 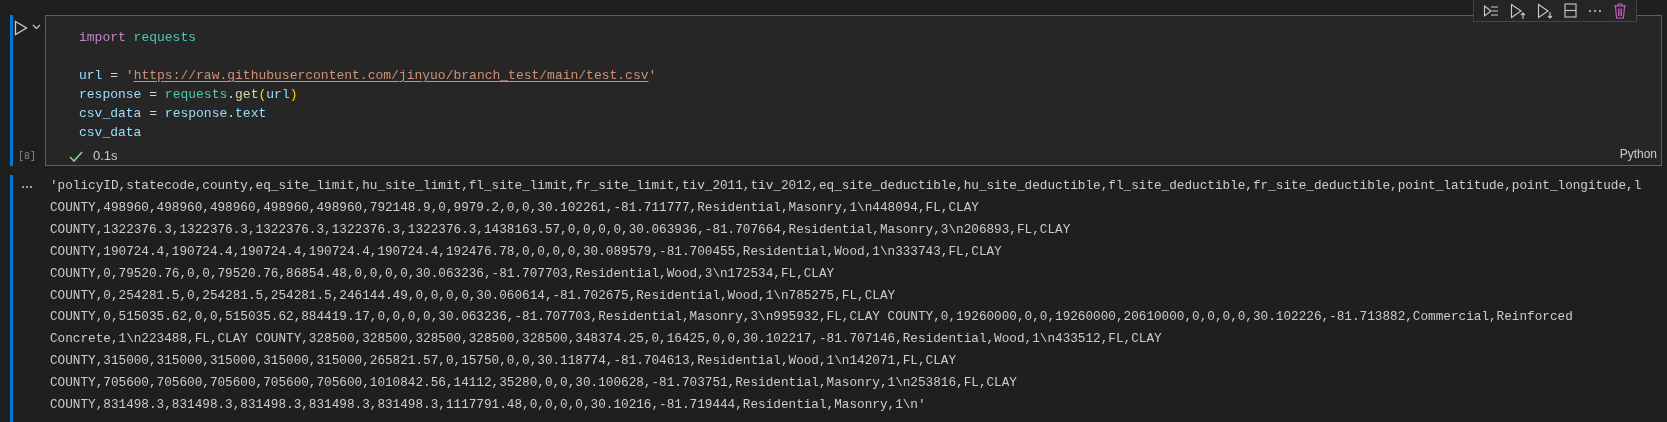 I want to click on output-line: COUNTY,705600,705600,705600,705600,705600,1010842.56,14112,35280,0,0,30.100628,-81.703751,Residential,Masonry,1\n253816,FL,CLAY, so click(x=533, y=383).